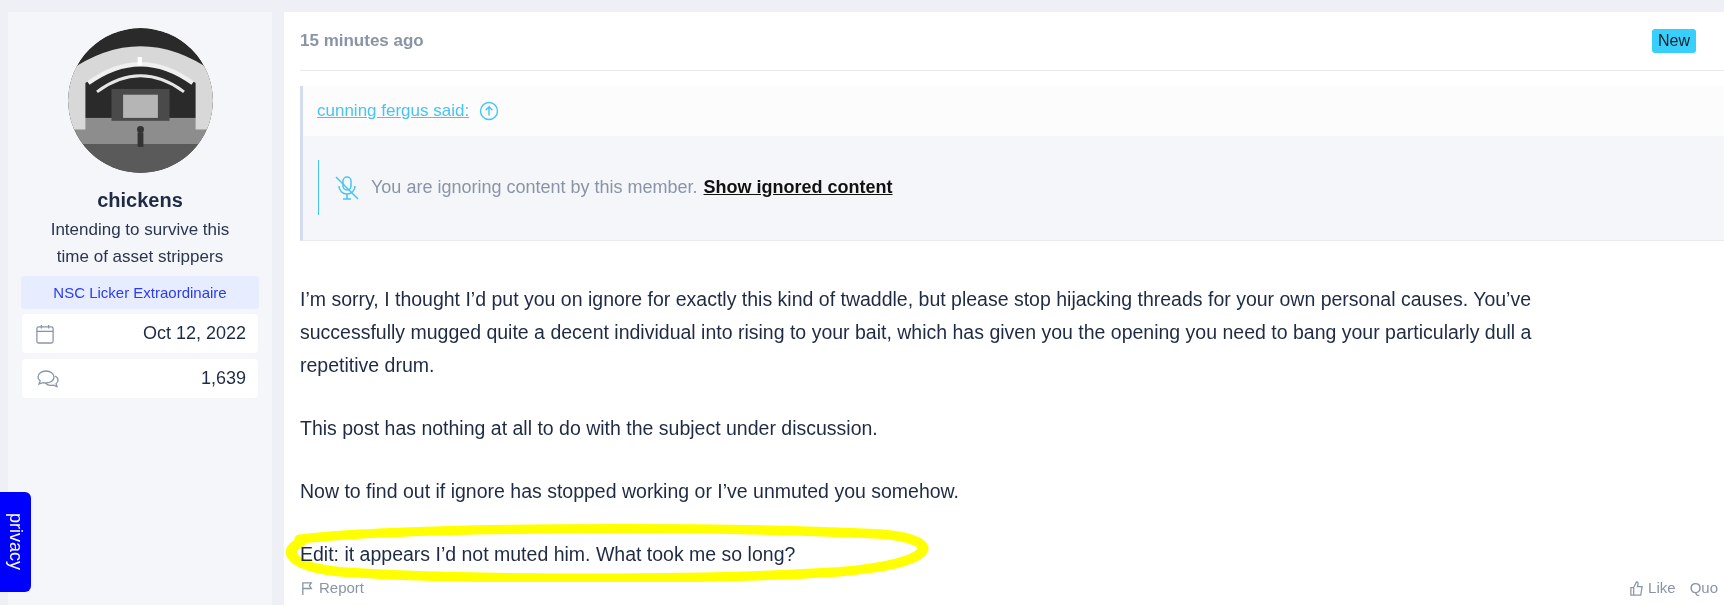 The image size is (1724, 605). Describe the element at coordinates (194, 333) in the screenshot. I see `stat-value: Oct 12, 2022` at that location.